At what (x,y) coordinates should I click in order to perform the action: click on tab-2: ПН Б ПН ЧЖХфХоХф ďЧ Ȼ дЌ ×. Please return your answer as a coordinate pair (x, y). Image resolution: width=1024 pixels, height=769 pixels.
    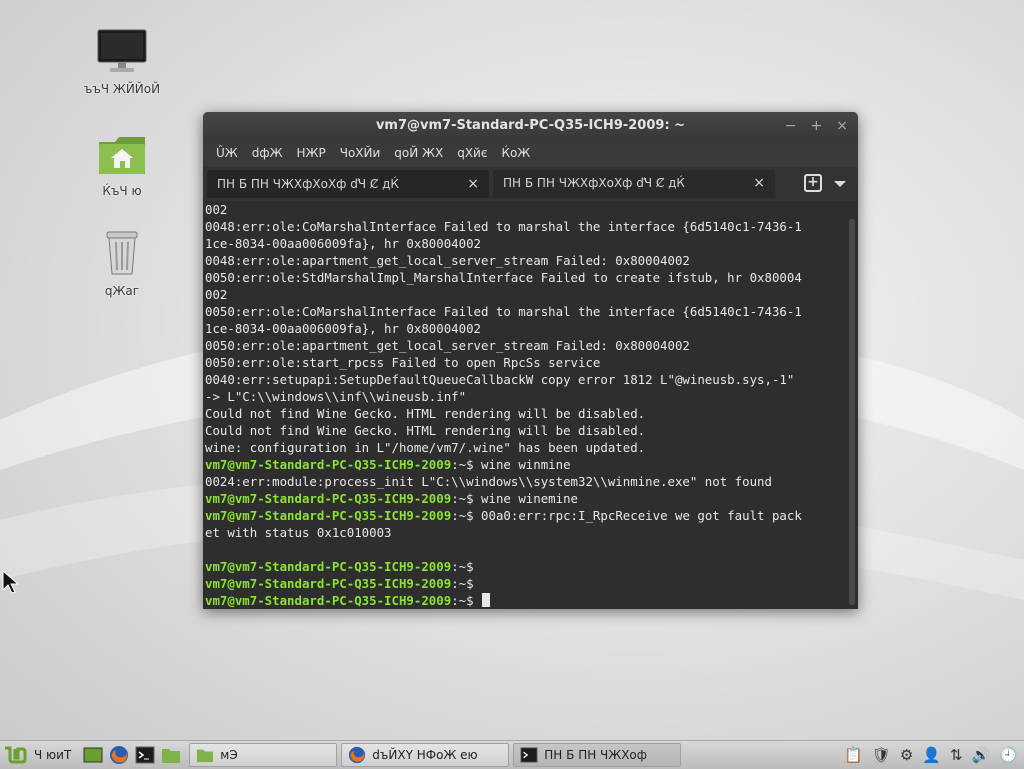
    Looking at the image, I should click on (634, 184).